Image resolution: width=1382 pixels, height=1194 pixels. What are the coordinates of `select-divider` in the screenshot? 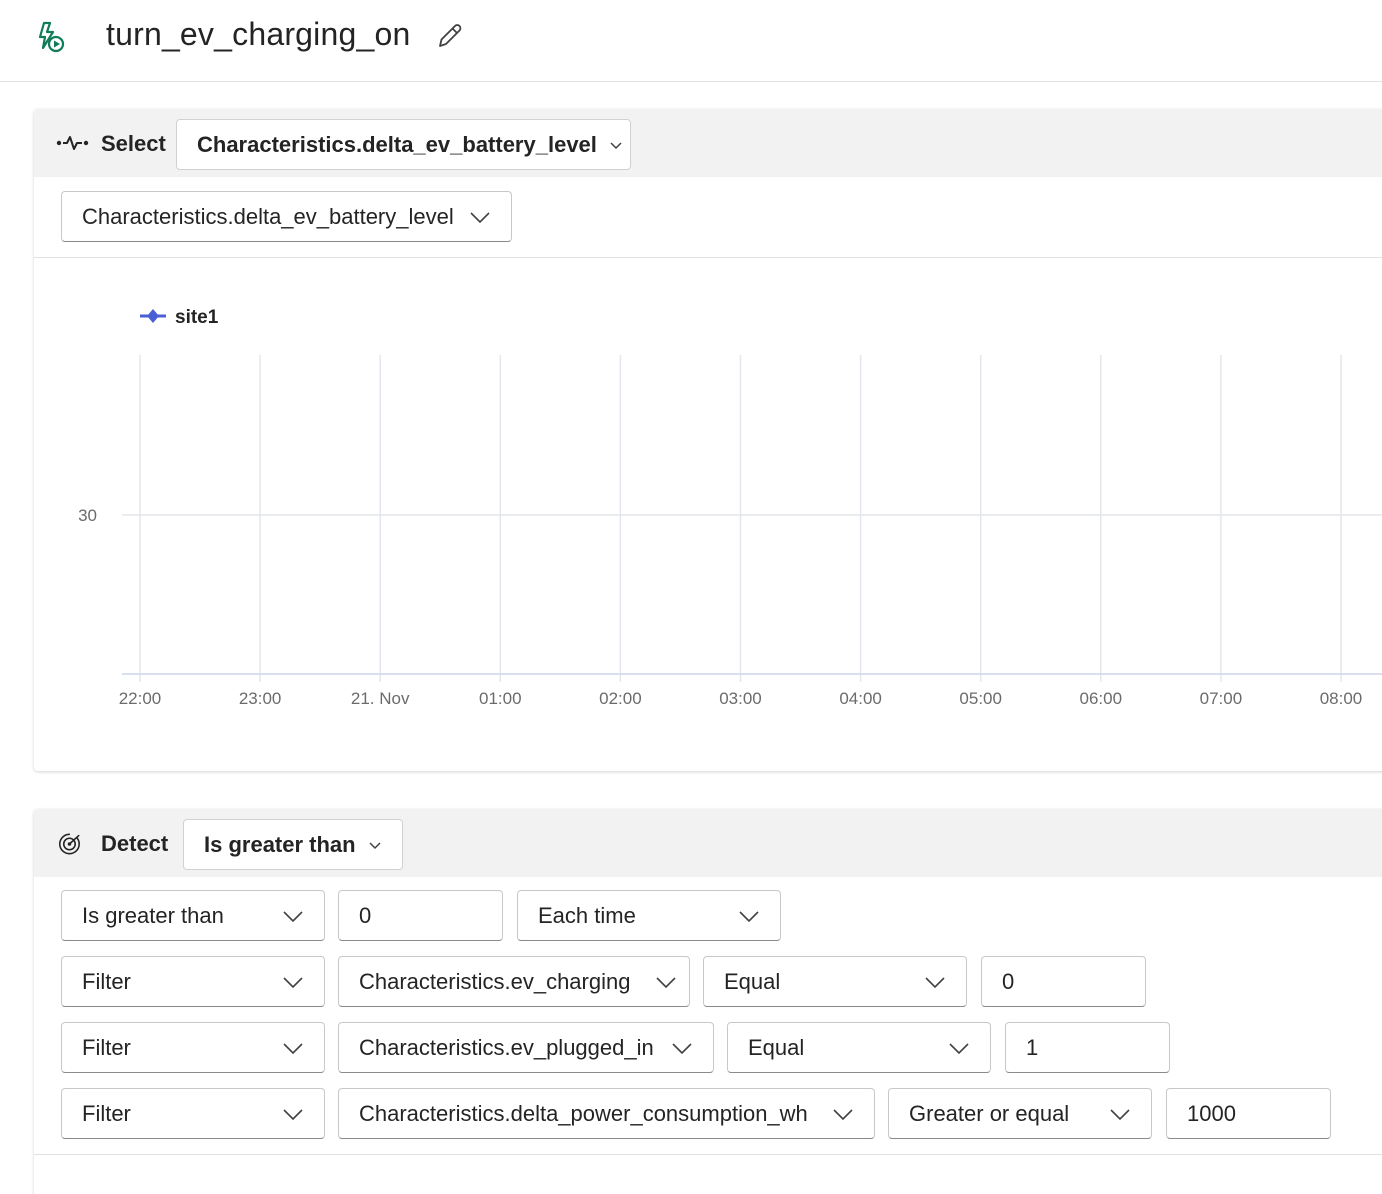 It's located at (708, 257).